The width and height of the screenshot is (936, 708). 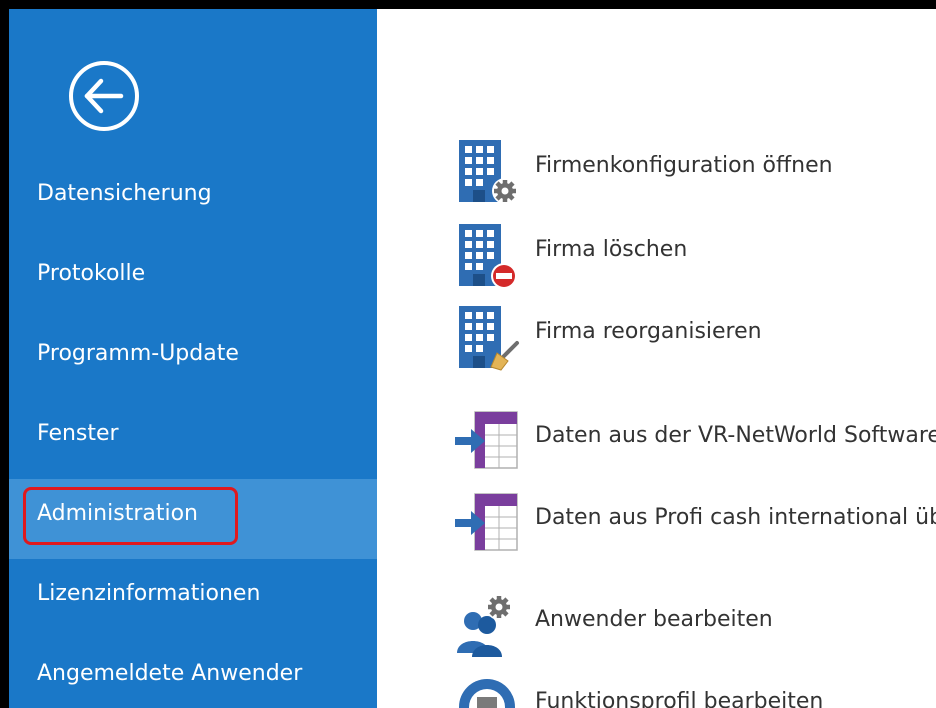 I want to click on sidebar-item-fenster: Fenster, so click(x=193, y=439).